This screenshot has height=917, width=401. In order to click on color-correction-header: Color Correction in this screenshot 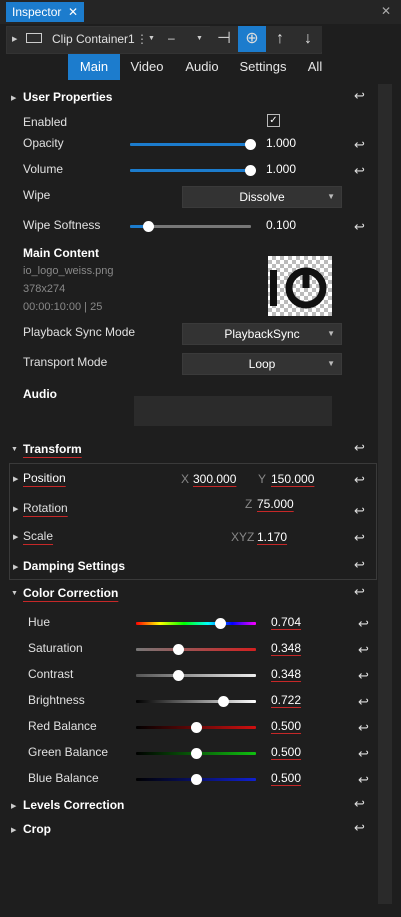, I will do `click(70, 593)`.